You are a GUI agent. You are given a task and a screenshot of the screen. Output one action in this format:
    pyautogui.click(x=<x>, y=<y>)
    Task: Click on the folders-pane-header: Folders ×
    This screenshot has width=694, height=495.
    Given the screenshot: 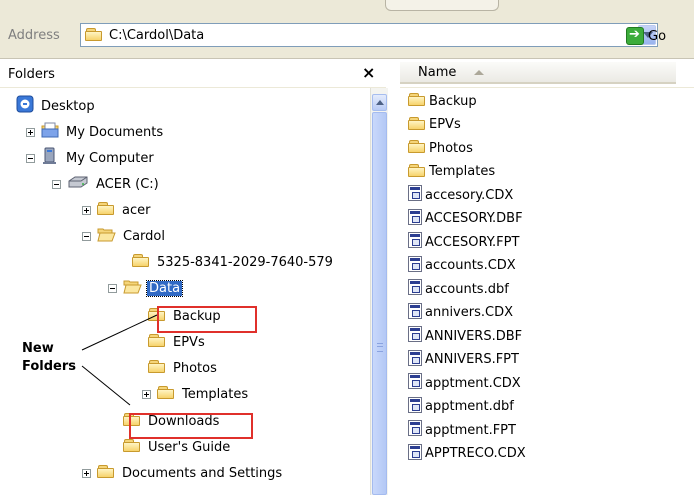 What is the action you would take?
    pyautogui.click(x=193, y=73)
    